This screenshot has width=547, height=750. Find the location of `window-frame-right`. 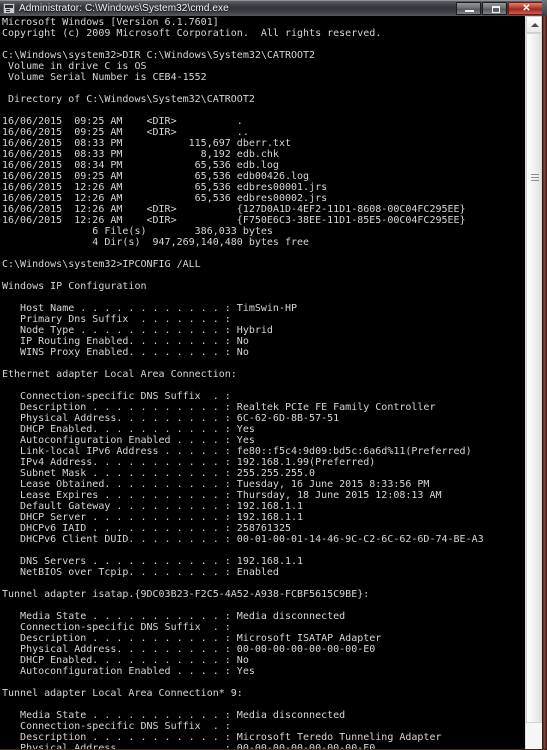

window-frame-right is located at coordinates (544, 375).